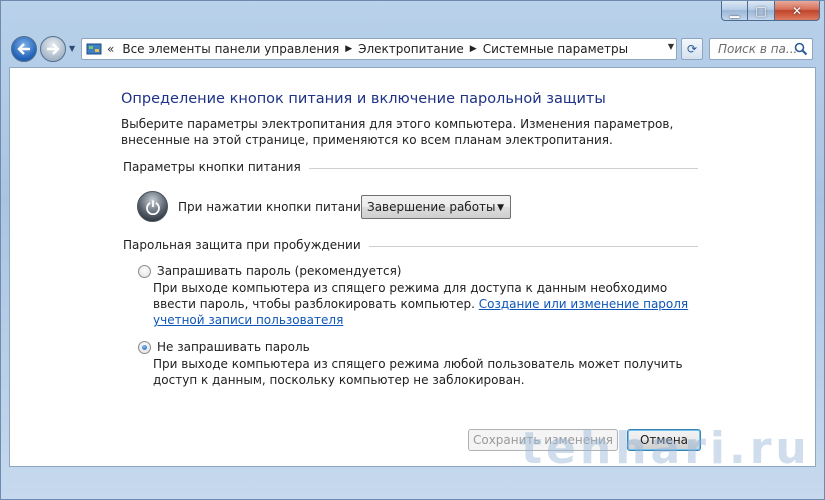 Image resolution: width=825 pixels, height=500 pixels. I want to click on close-icon: ✕, so click(797, 10).